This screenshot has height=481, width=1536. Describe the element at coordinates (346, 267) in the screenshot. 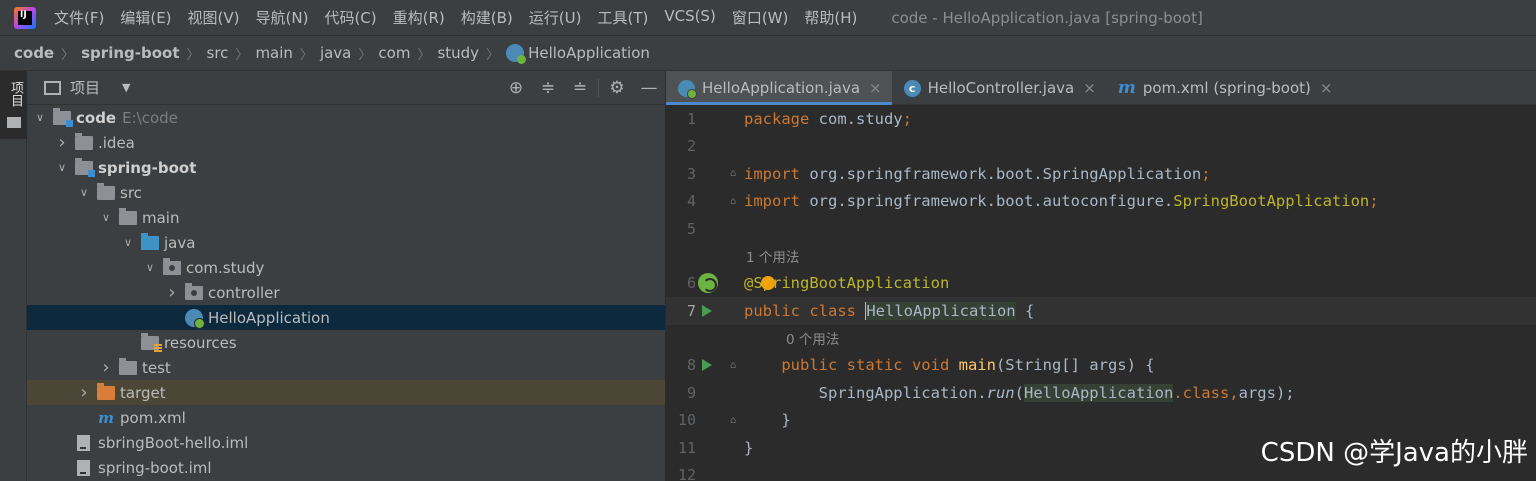

I see `tree-item: ∨ com.study` at that location.